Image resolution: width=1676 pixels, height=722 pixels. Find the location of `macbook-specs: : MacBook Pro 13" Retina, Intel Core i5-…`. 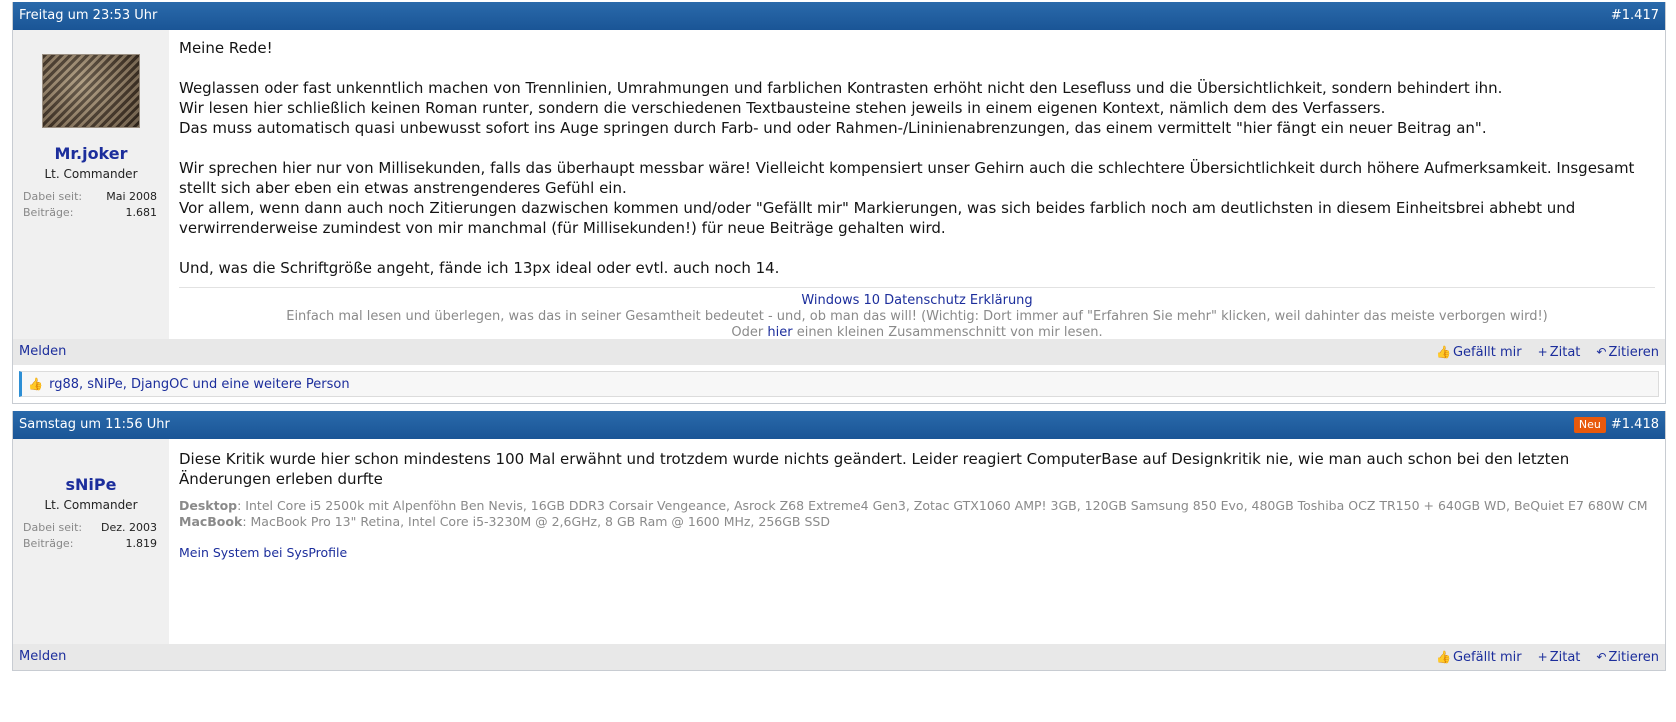

macbook-specs: : MacBook Pro 13" Retina, Intel Core i5-… is located at coordinates (536, 521).